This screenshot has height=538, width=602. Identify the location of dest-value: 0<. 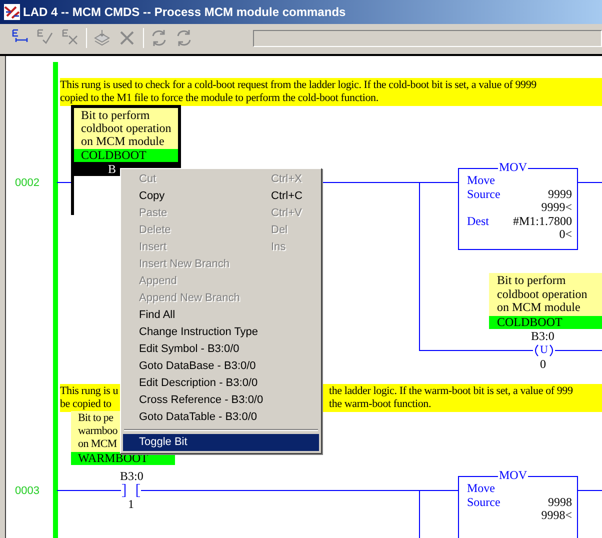
(565, 235).